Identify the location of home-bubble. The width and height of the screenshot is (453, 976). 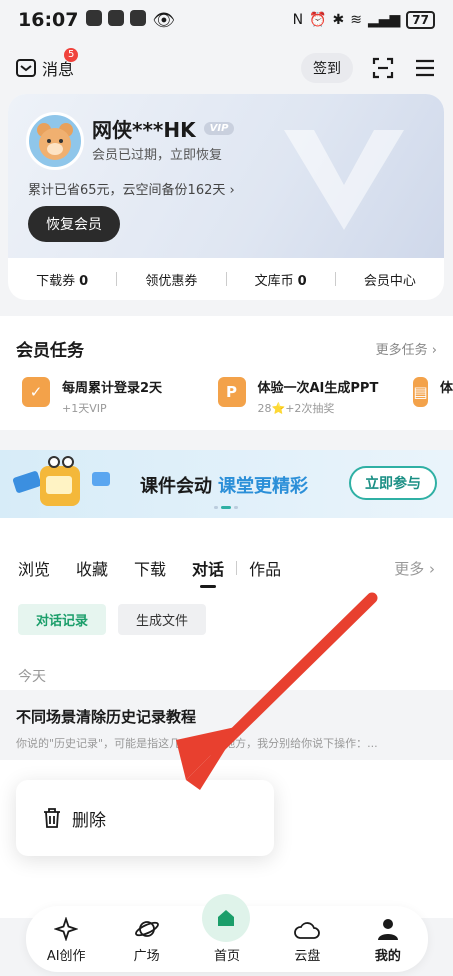
(226, 918).